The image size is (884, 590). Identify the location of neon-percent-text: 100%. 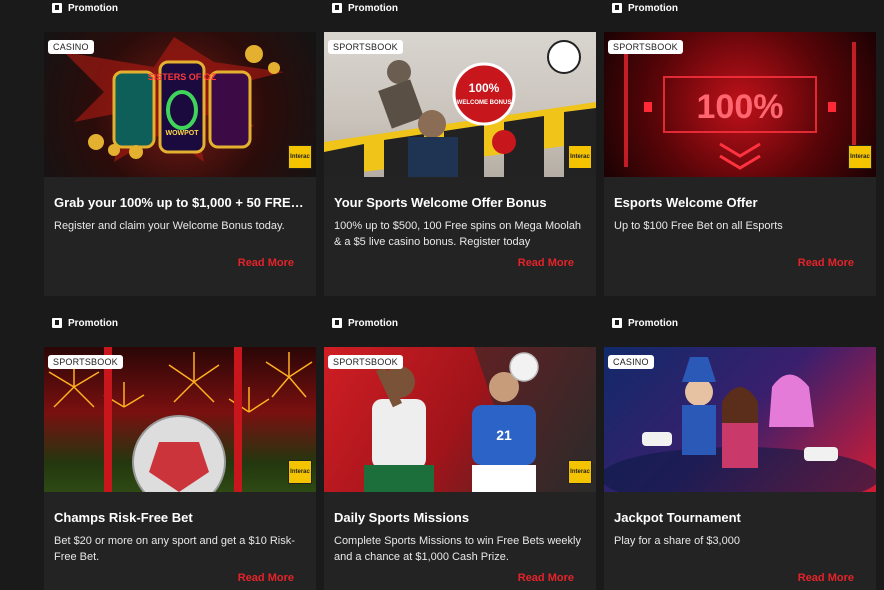
(740, 107).